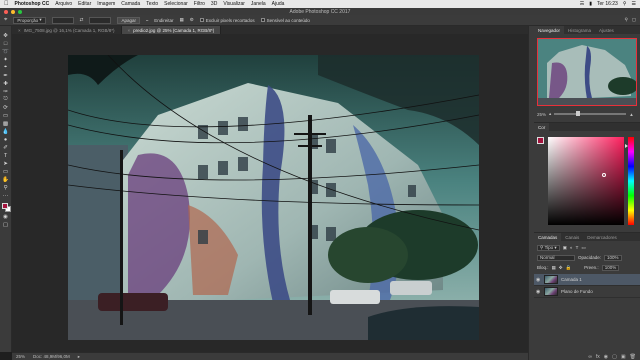 The image size is (640, 360). Describe the element at coordinates (631, 181) in the screenshot. I see `hue-slider` at that location.